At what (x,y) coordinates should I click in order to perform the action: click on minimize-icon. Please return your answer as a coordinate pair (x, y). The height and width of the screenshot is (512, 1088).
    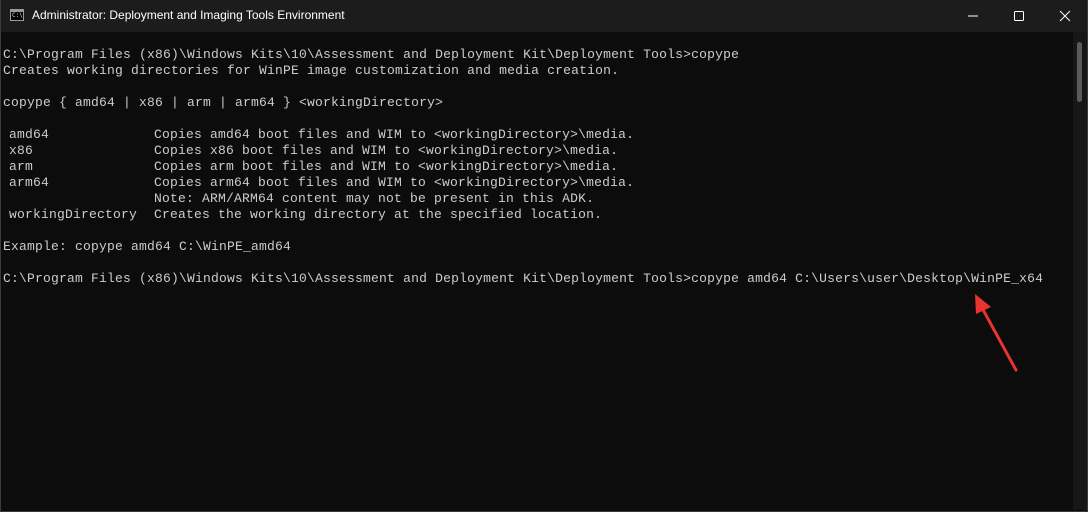
    Looking at the image, I should click on (973, 16).